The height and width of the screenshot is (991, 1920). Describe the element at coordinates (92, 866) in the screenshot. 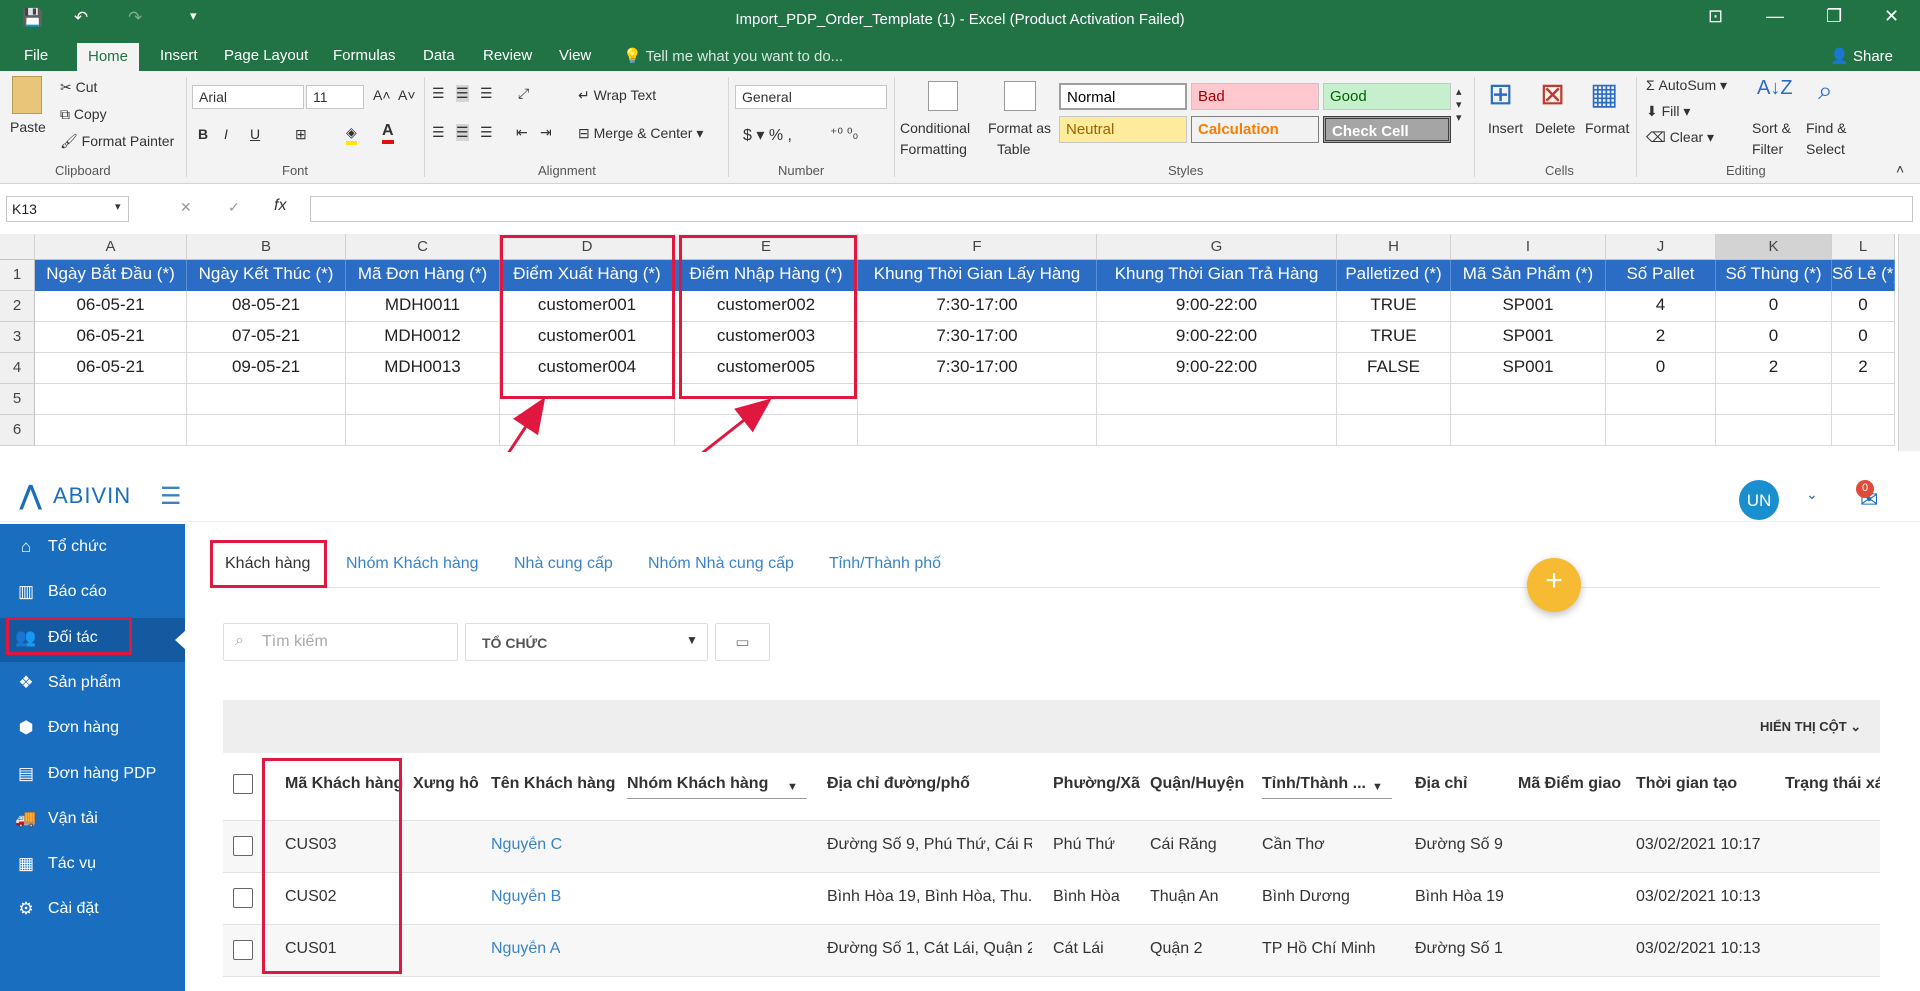

I see `sidebar-item-7: ▦ Tác vụ` at that location.